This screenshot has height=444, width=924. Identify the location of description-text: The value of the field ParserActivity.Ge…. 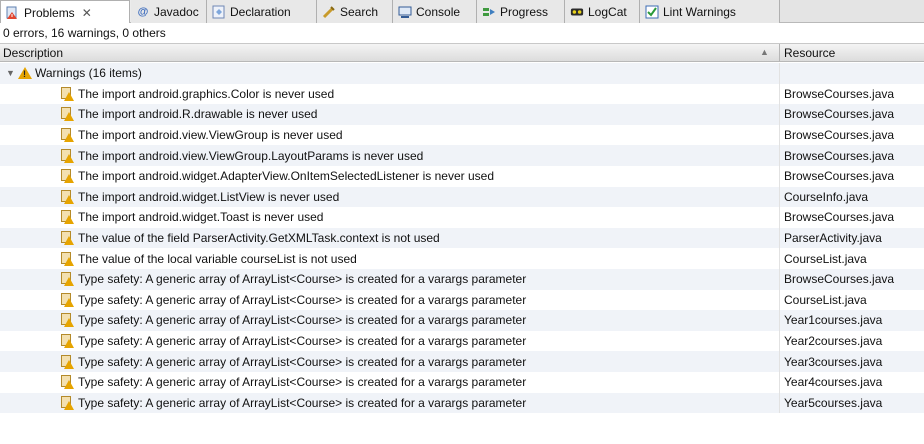
(259, 238).